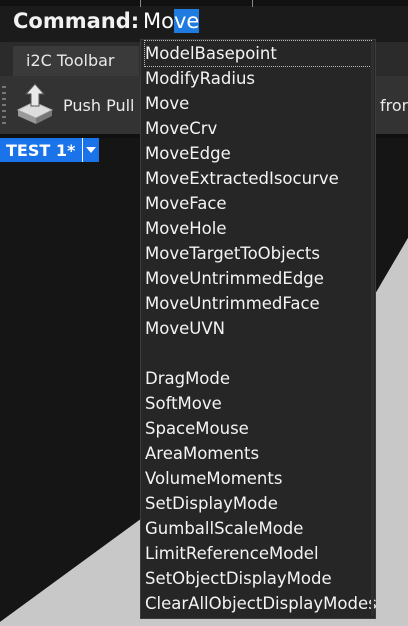 This screenshot has height=626, width=408. I want to click on autocomplete-item: ClearAllObjectDisplayModes, so click(261, 603).